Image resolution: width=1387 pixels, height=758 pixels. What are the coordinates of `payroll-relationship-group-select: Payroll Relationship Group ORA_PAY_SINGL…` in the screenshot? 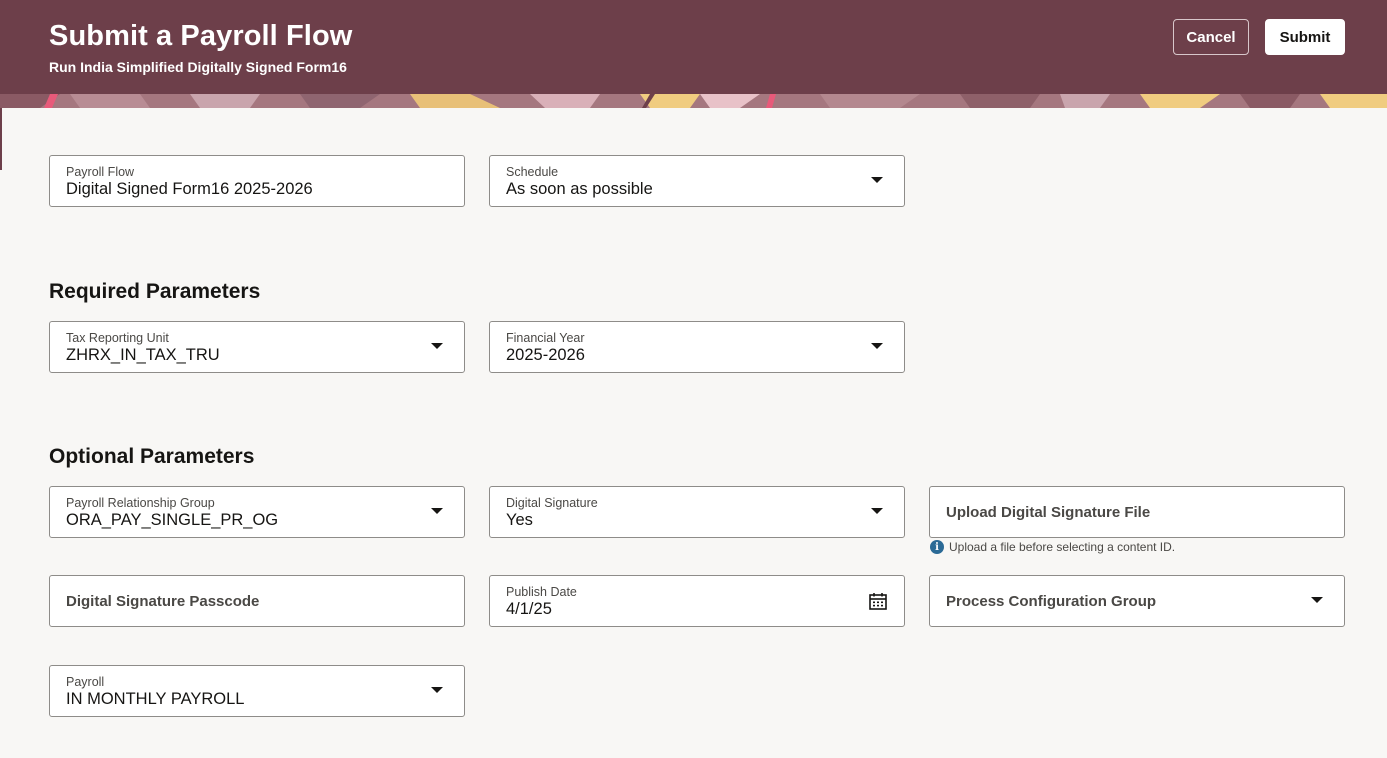 It's located at (257, 512).